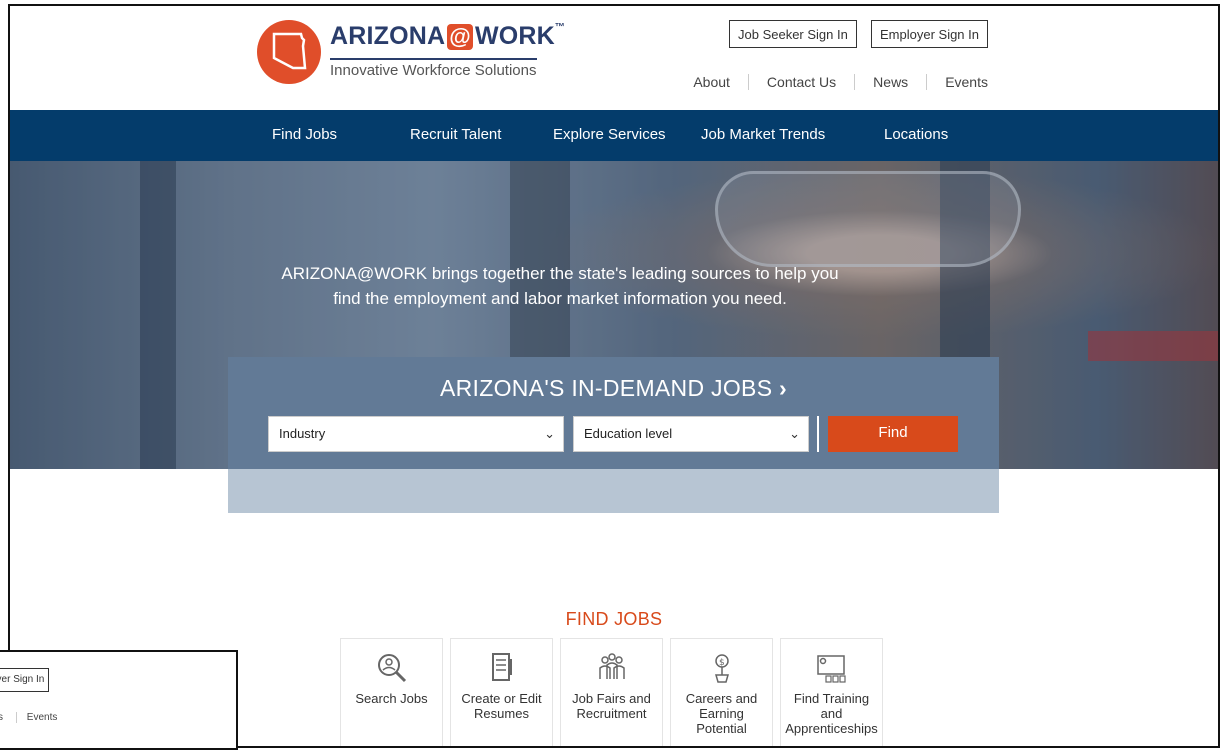  I want to click on magnifier-person-icon, so click(391, 668).